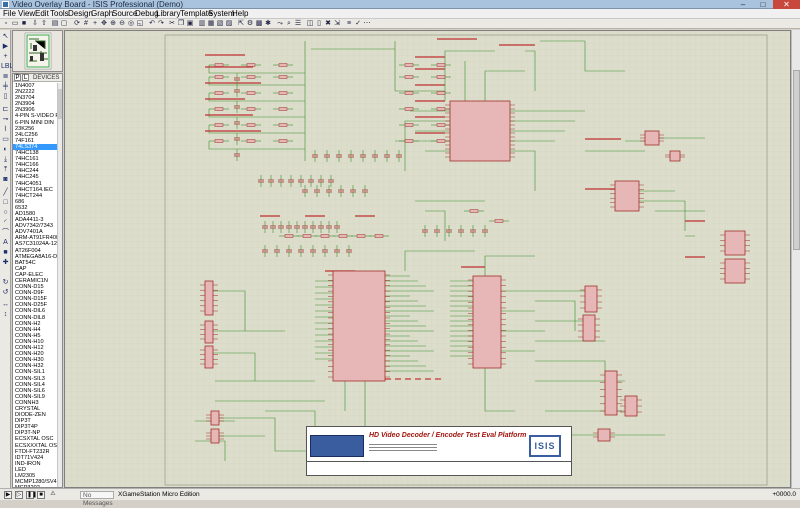 The height and width of the screenshot is (508, 800). What do you see at coordinates (240, 14) in the screenshot?
I see `menu-help: Help` at bounding box center [240, 14].